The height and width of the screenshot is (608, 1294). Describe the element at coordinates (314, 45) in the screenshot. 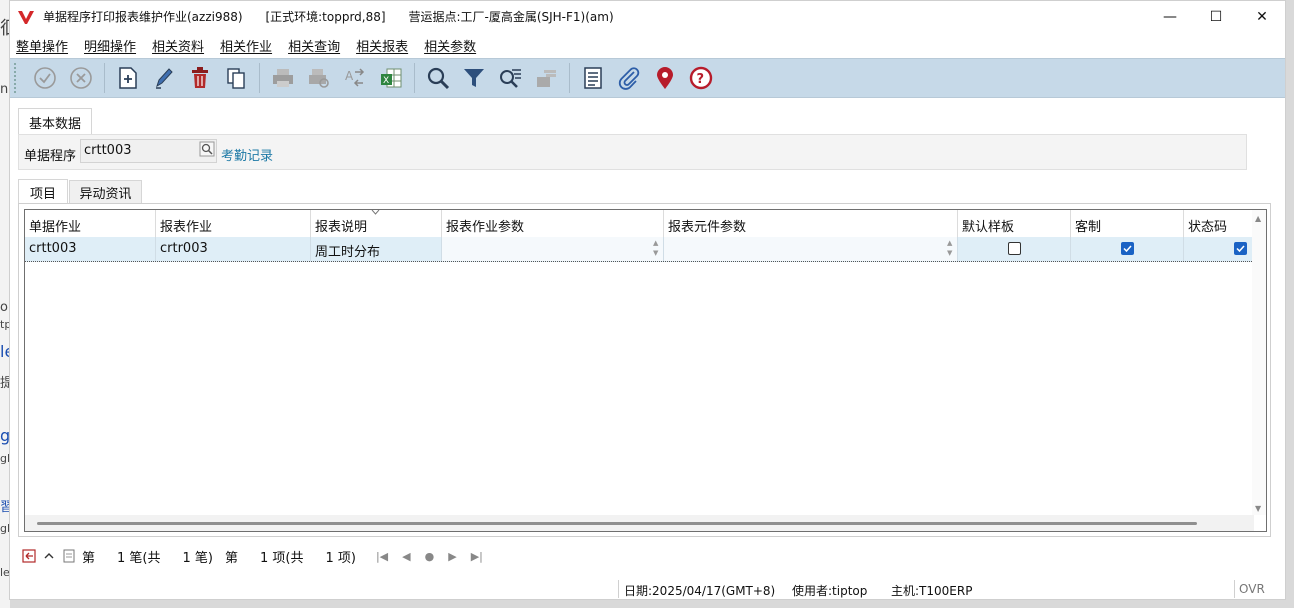

I see `menu-related-query: 相关查询` at that location.